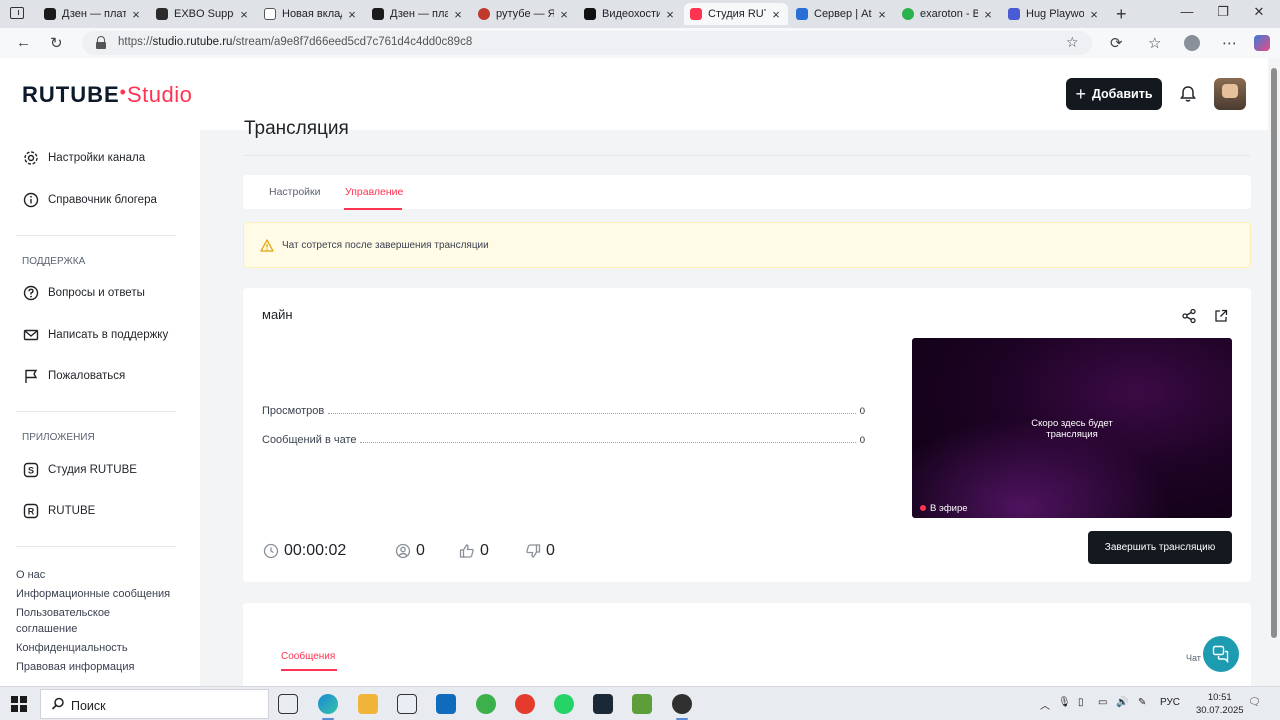 This screenshot has height=720, width=1280. I want to click on browser-tab-active: Студия RUTU ×, so click(736, 14).